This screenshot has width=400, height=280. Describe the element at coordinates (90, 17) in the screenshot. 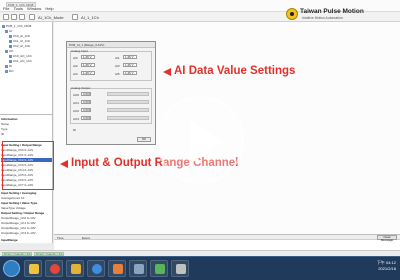

I see `port-label: AI_1_1Ch` at that location.